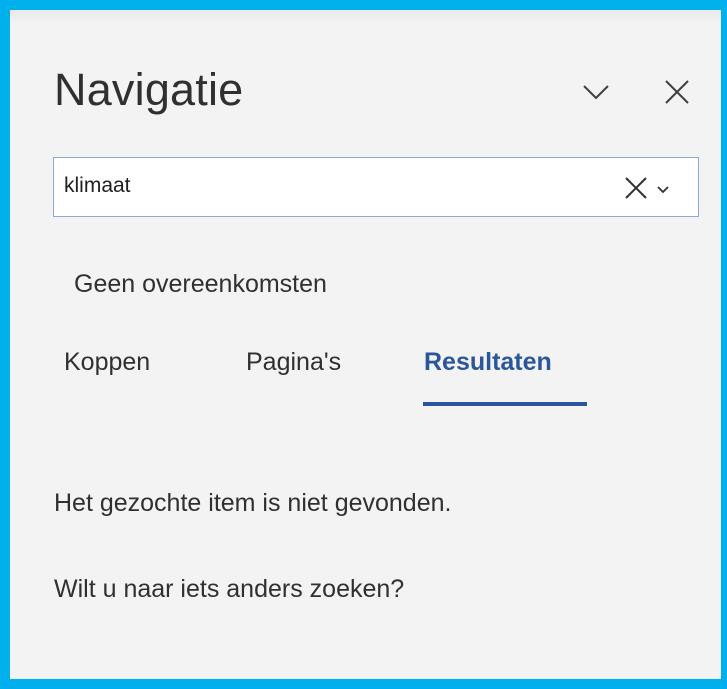 The height and width of the screenshot is (689, 727). I want to click on tab-pages: Pagina's, so click(293, 362).